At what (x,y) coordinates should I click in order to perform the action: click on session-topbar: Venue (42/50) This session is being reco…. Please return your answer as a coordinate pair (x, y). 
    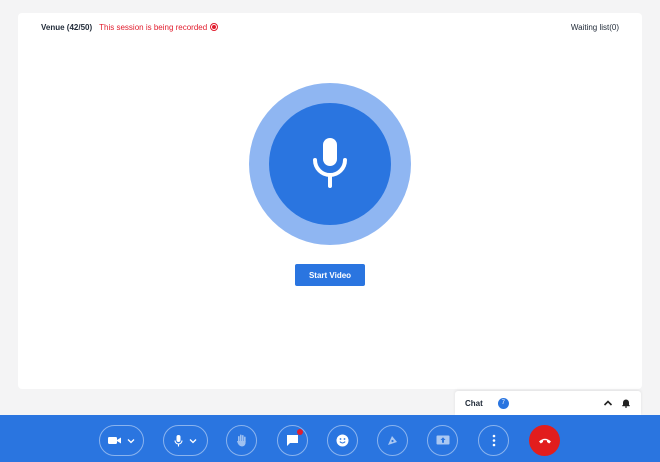
    Looking at the image, I should click on (330, 27).